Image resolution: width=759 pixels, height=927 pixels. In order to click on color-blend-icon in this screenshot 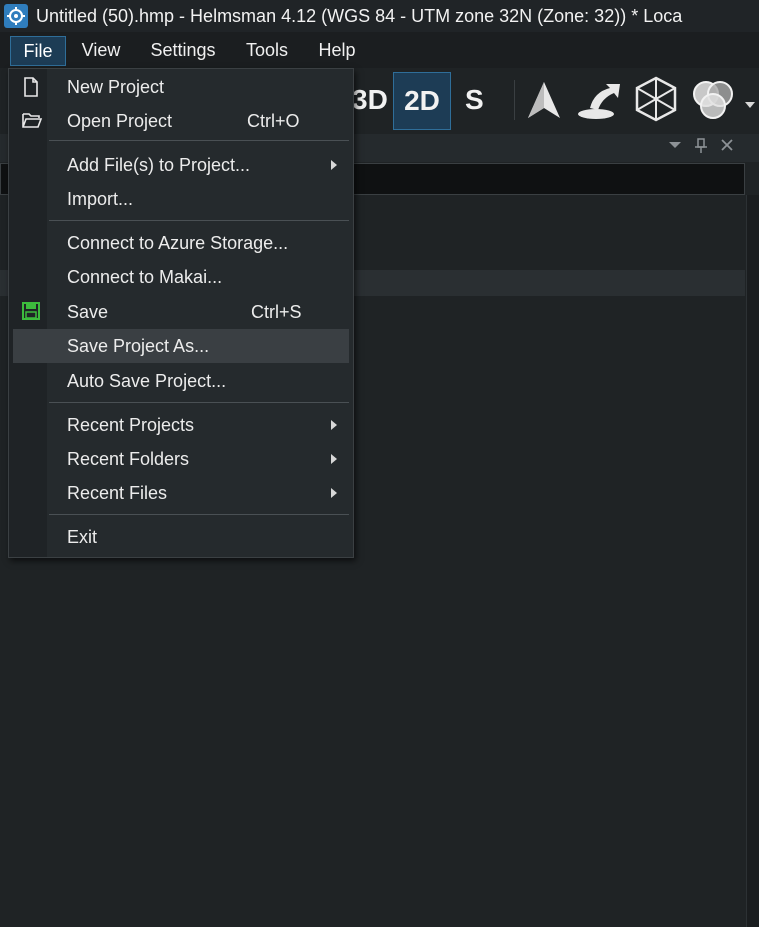, I will do `click(713, 102)`.